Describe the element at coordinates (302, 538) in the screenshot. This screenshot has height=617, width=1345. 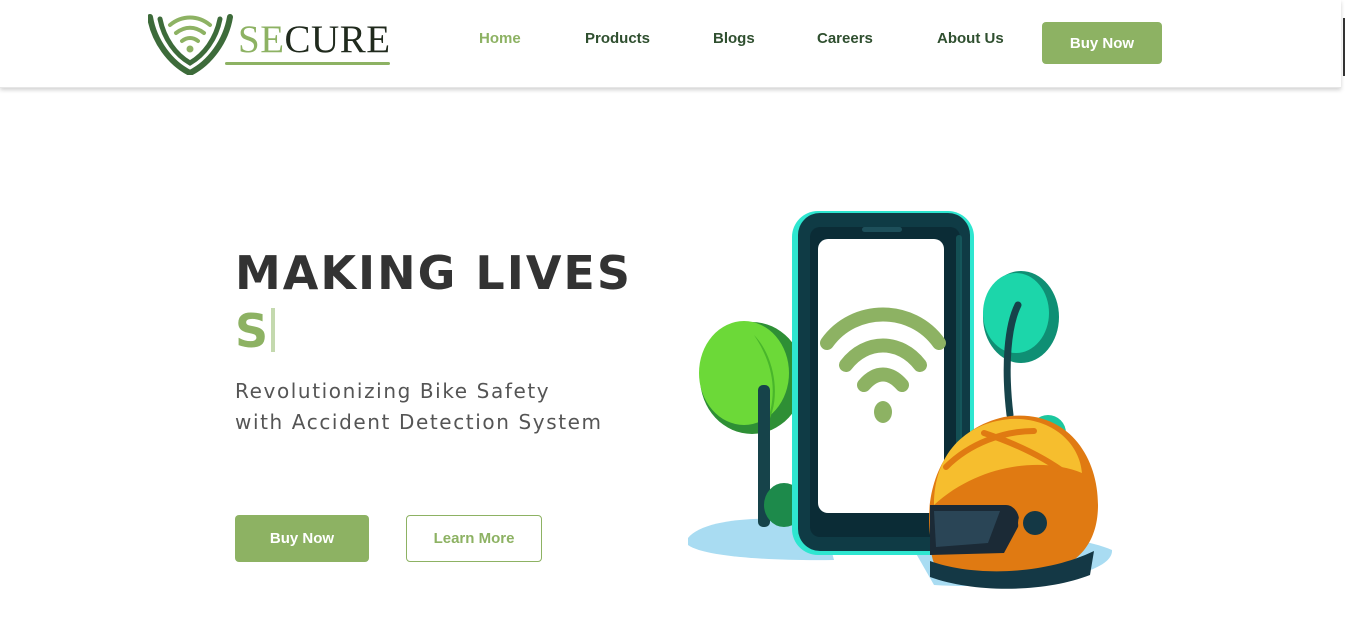
I see `hero-buy-now-button: Buy Now` at that location.